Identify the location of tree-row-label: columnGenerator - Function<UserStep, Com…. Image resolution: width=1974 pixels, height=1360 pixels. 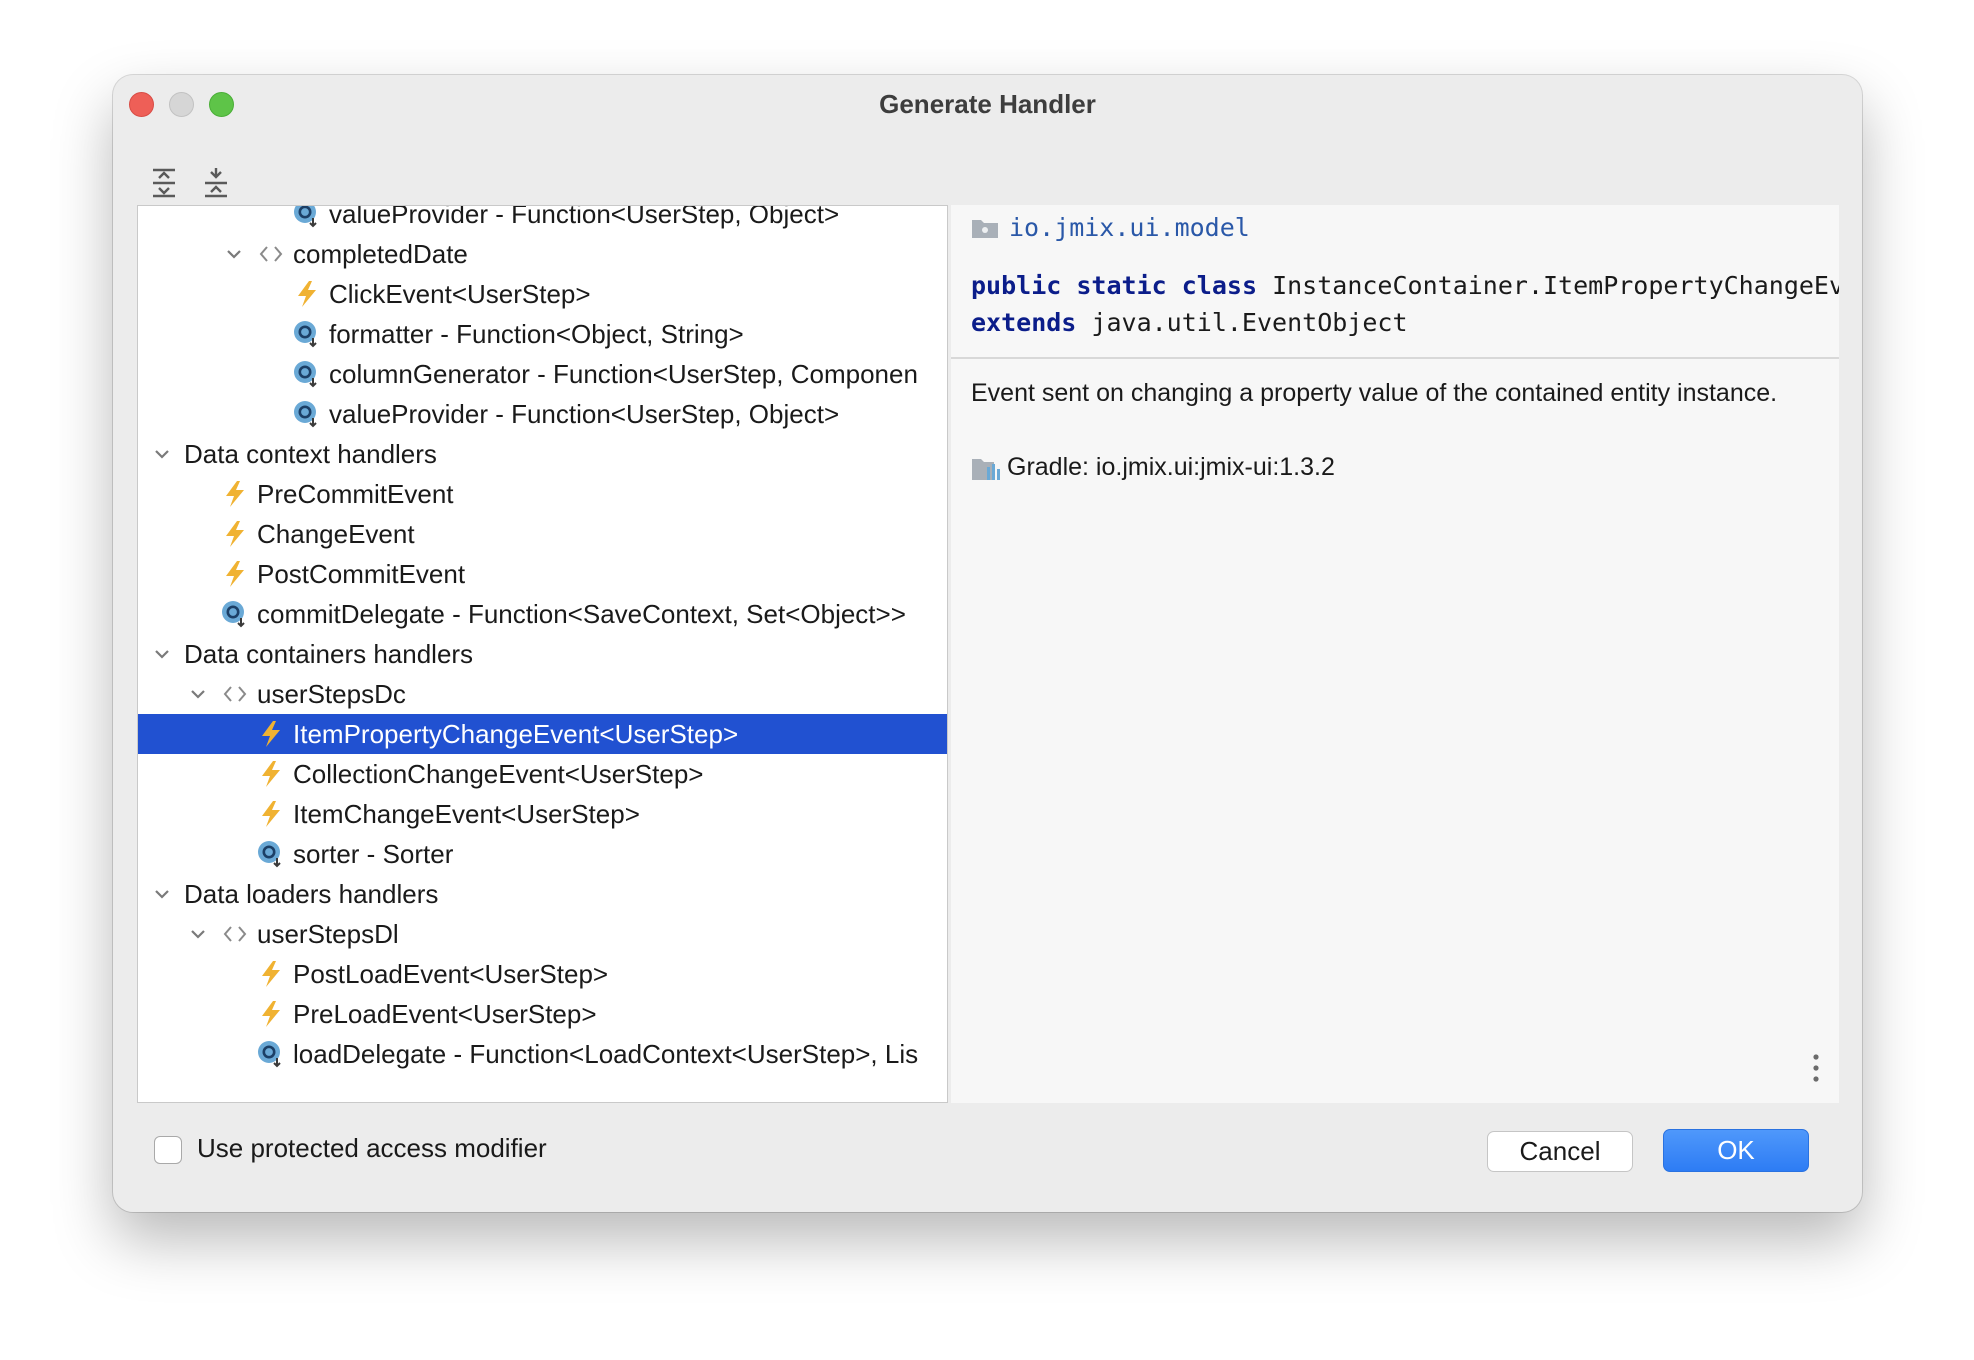
(623, 373).